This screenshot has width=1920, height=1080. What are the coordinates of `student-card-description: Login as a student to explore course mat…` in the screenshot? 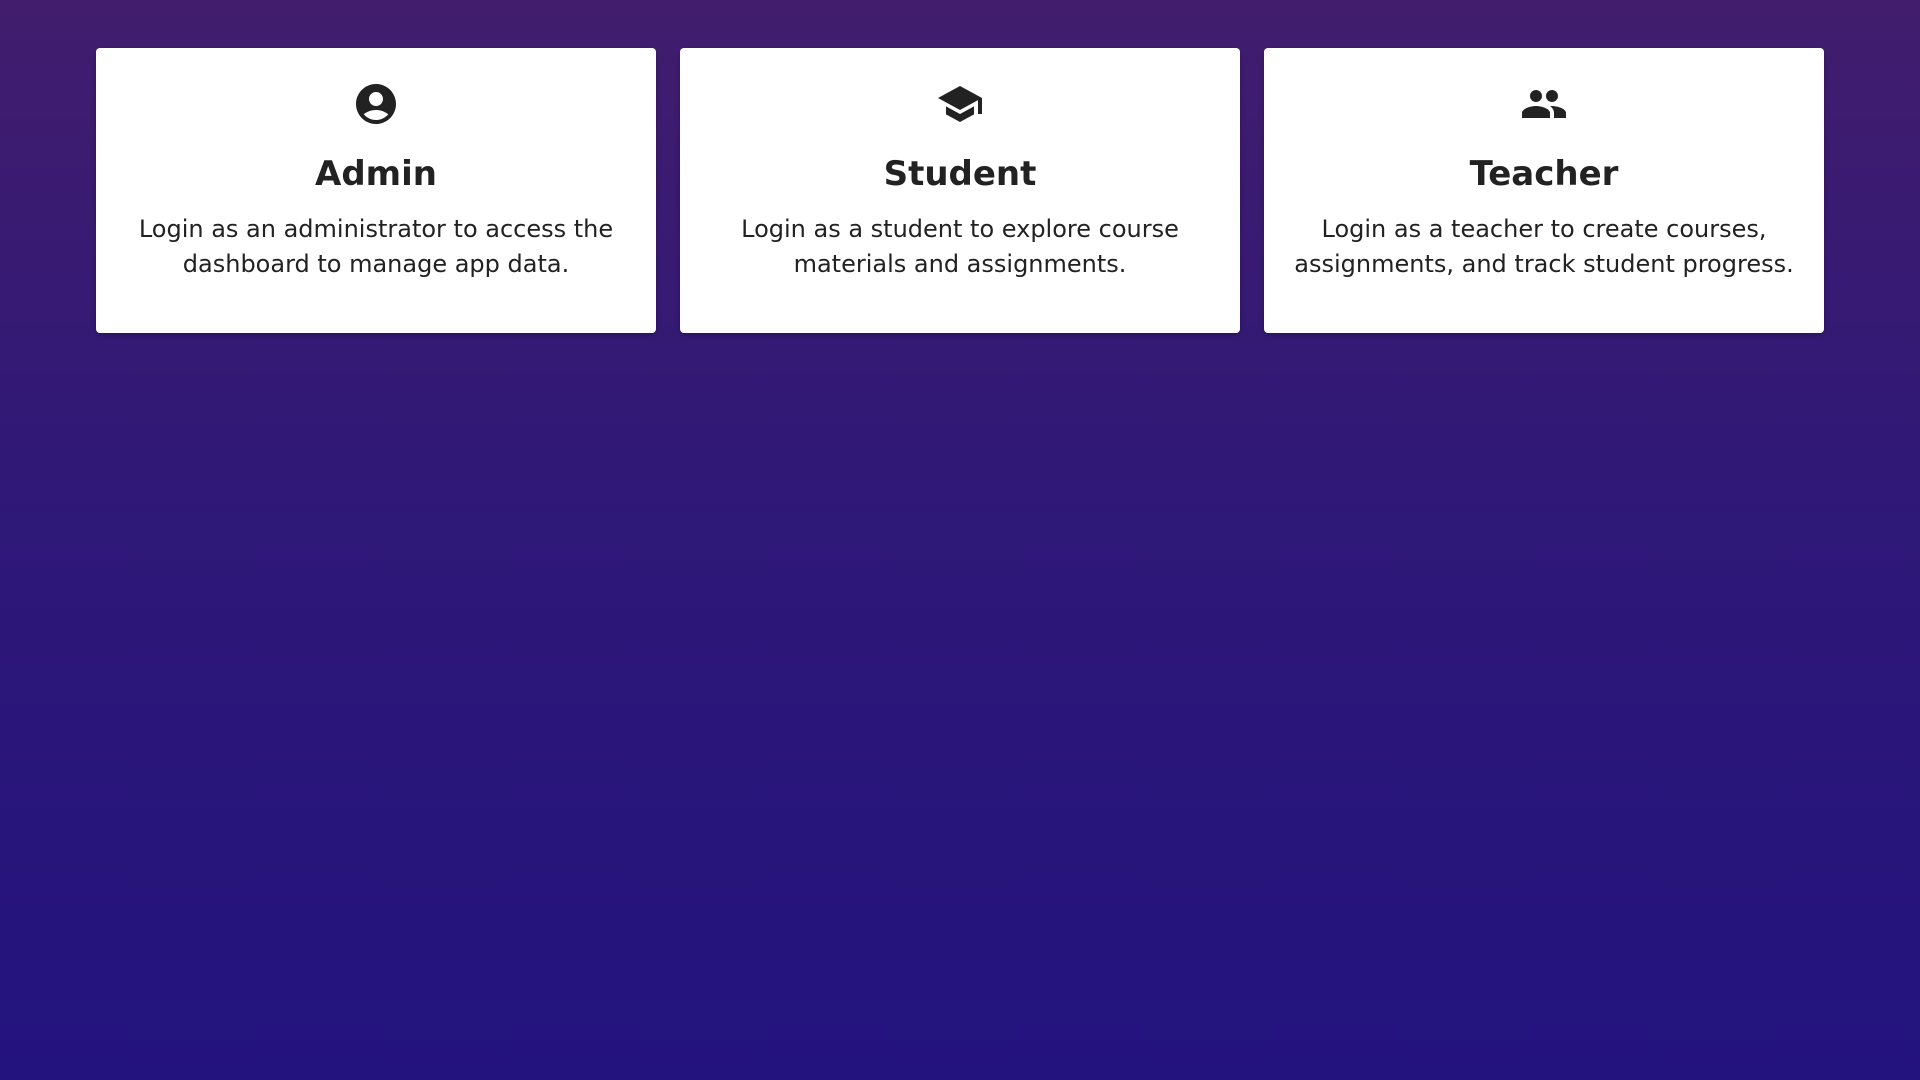 It's located at (960, 246).